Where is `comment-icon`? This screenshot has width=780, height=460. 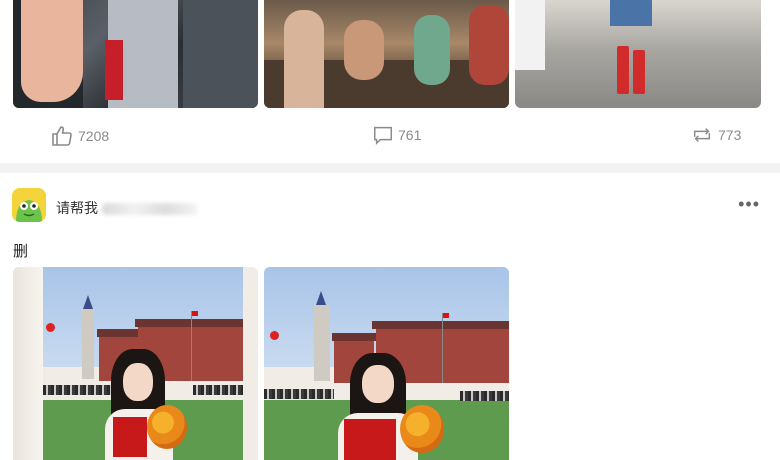
comment-icon is located at coordinates (383, 135).